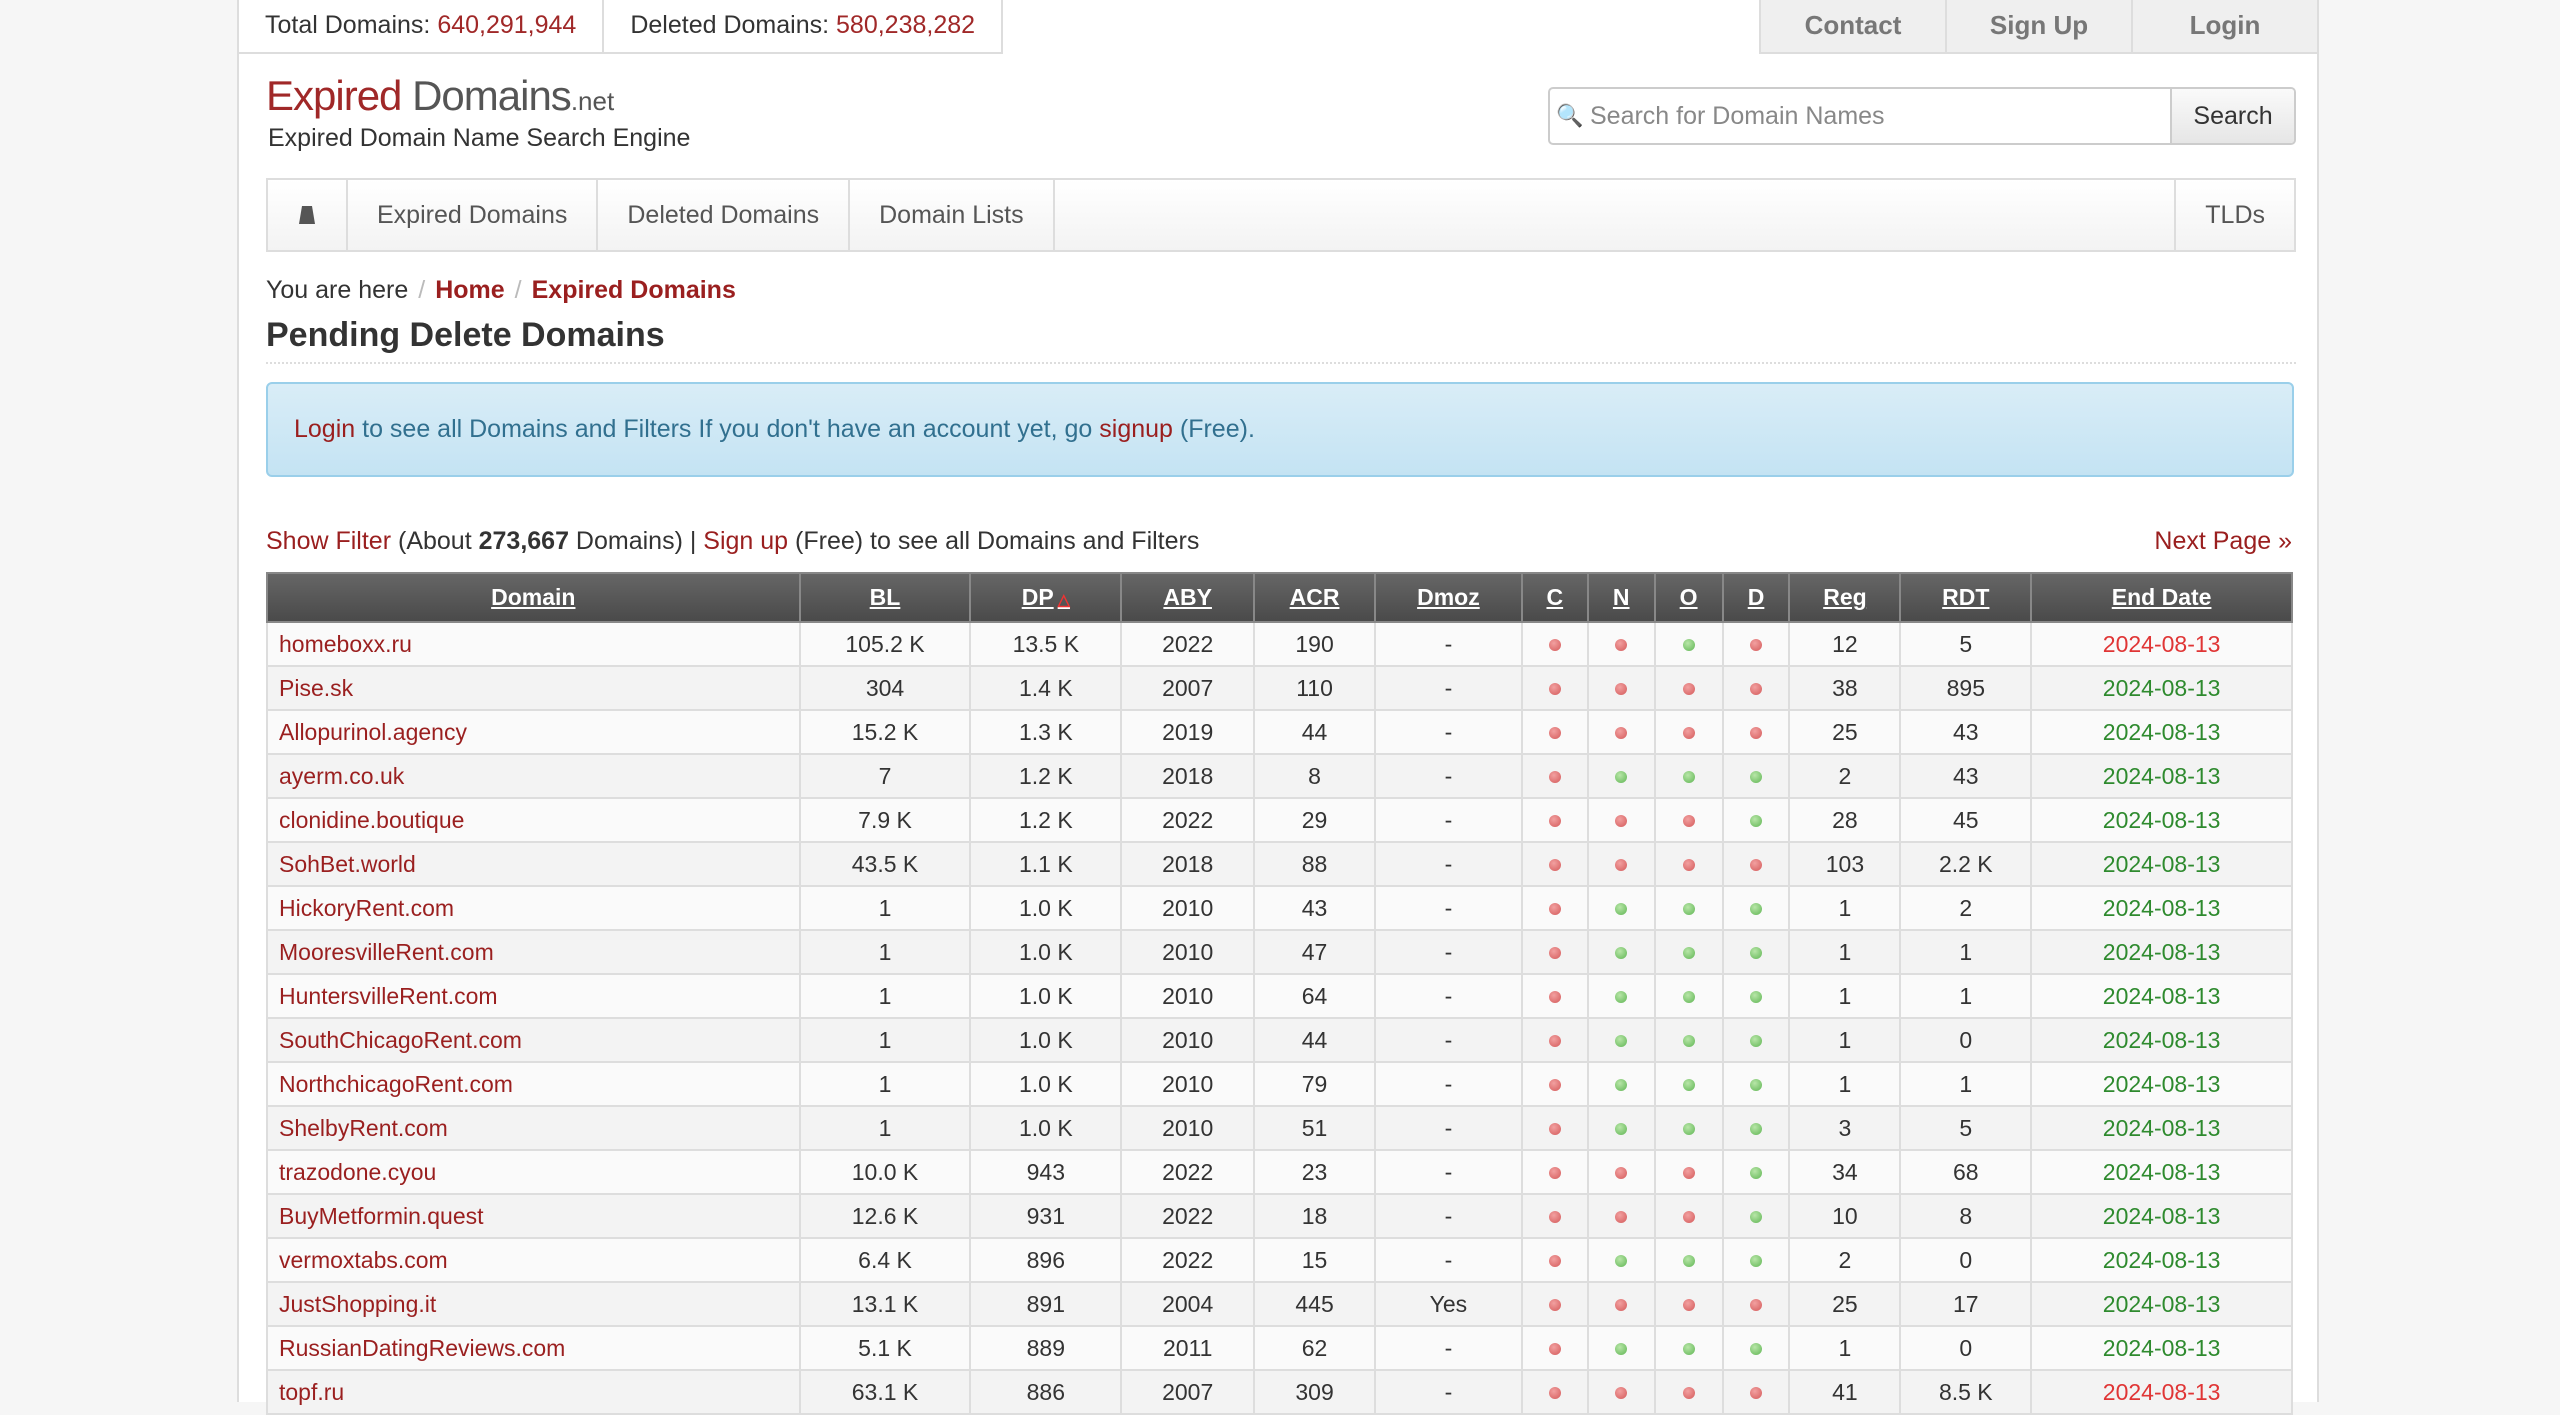 The width and height of the screenshot is (2560, 1415). Describe the element at coordinates (745, 541) in the screenshot. I see `filter-signup-link: Sign up` at that location.